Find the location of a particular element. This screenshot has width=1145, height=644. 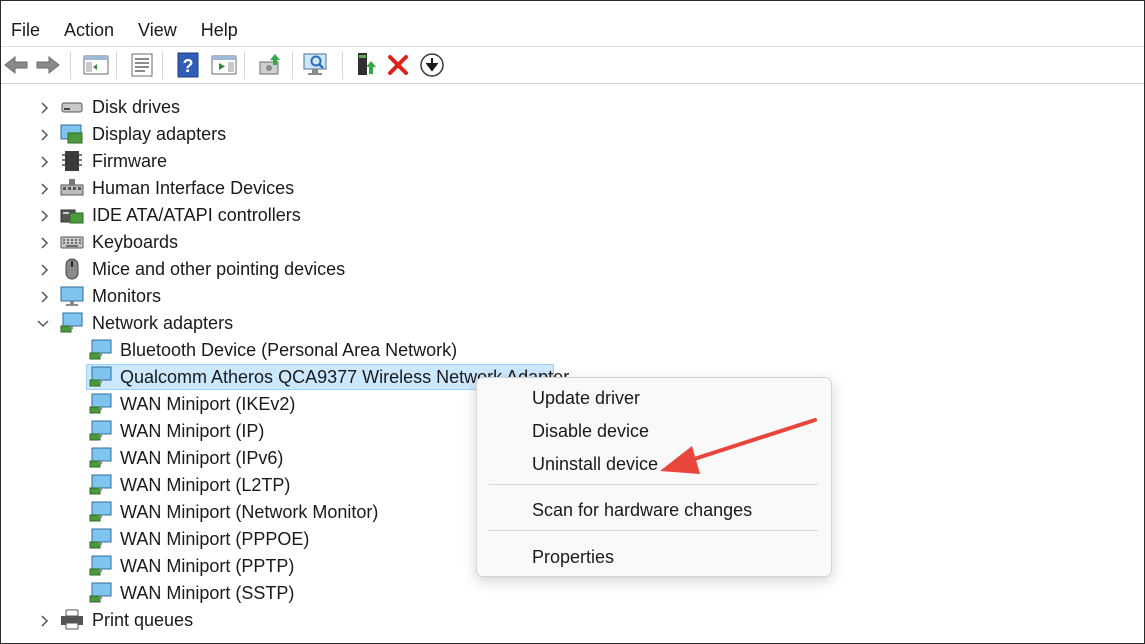

enable-device-icon is located at coordinates (366, 65).